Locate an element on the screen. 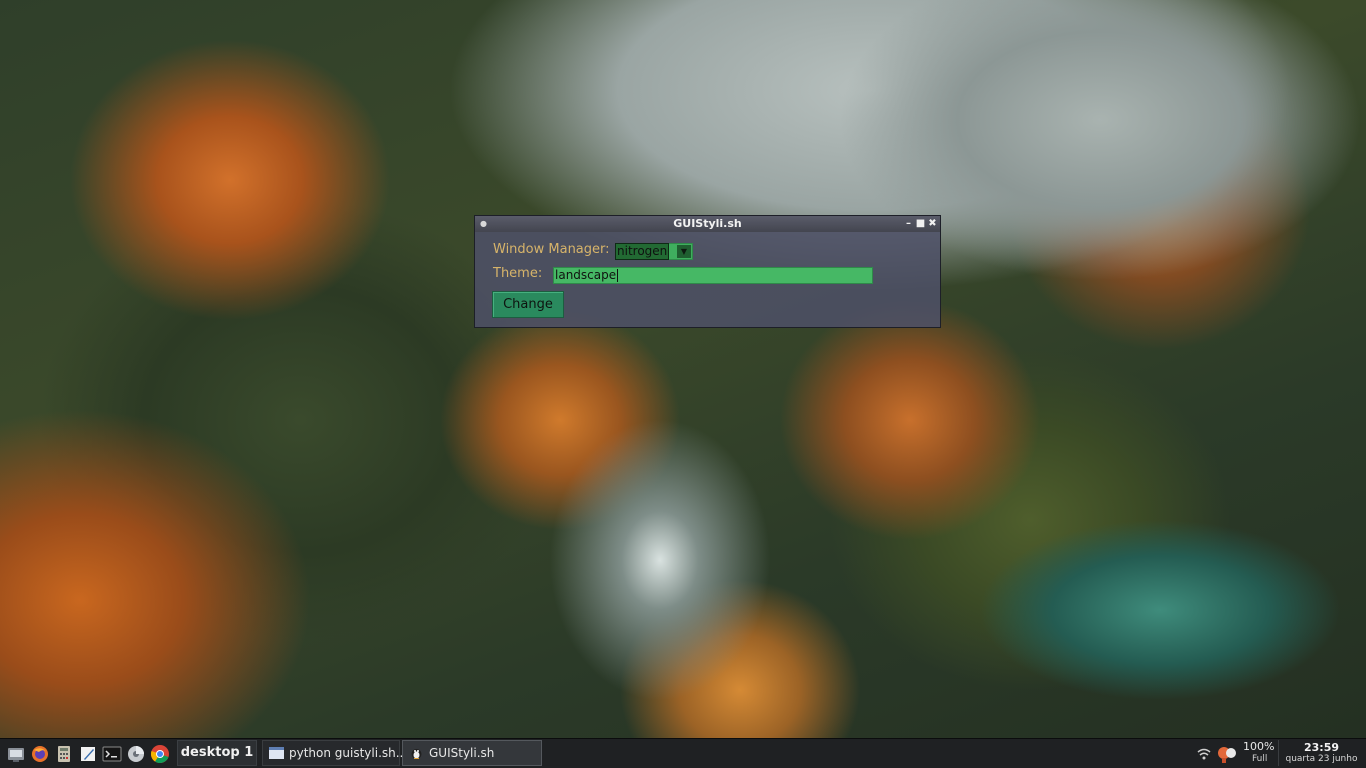 The image size is (1366, 768). window-titlebar: ● GUIStyli.sh – ■ ✖ is located at coordinates (707, 224).